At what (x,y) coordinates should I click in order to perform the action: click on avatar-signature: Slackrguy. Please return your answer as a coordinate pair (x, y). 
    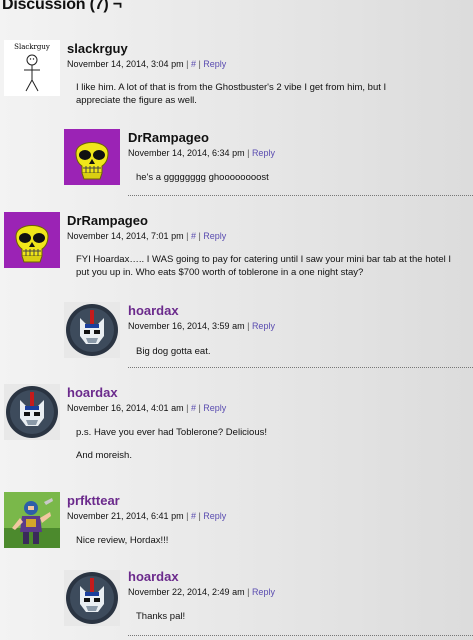
    Looking at the image, I should click on (32, 47).